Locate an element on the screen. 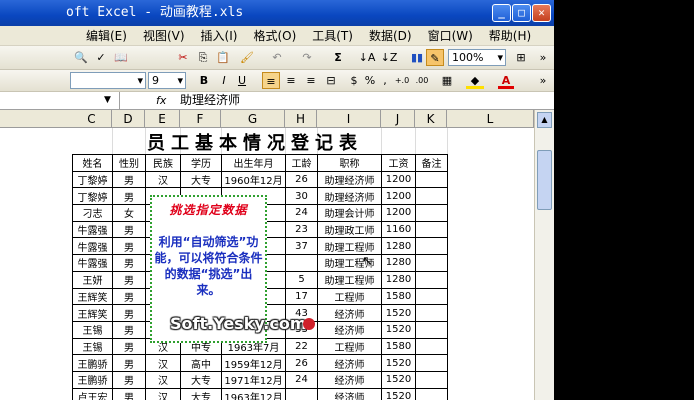  table-cell: 助理政工师 is located at coordinates (349, 229).